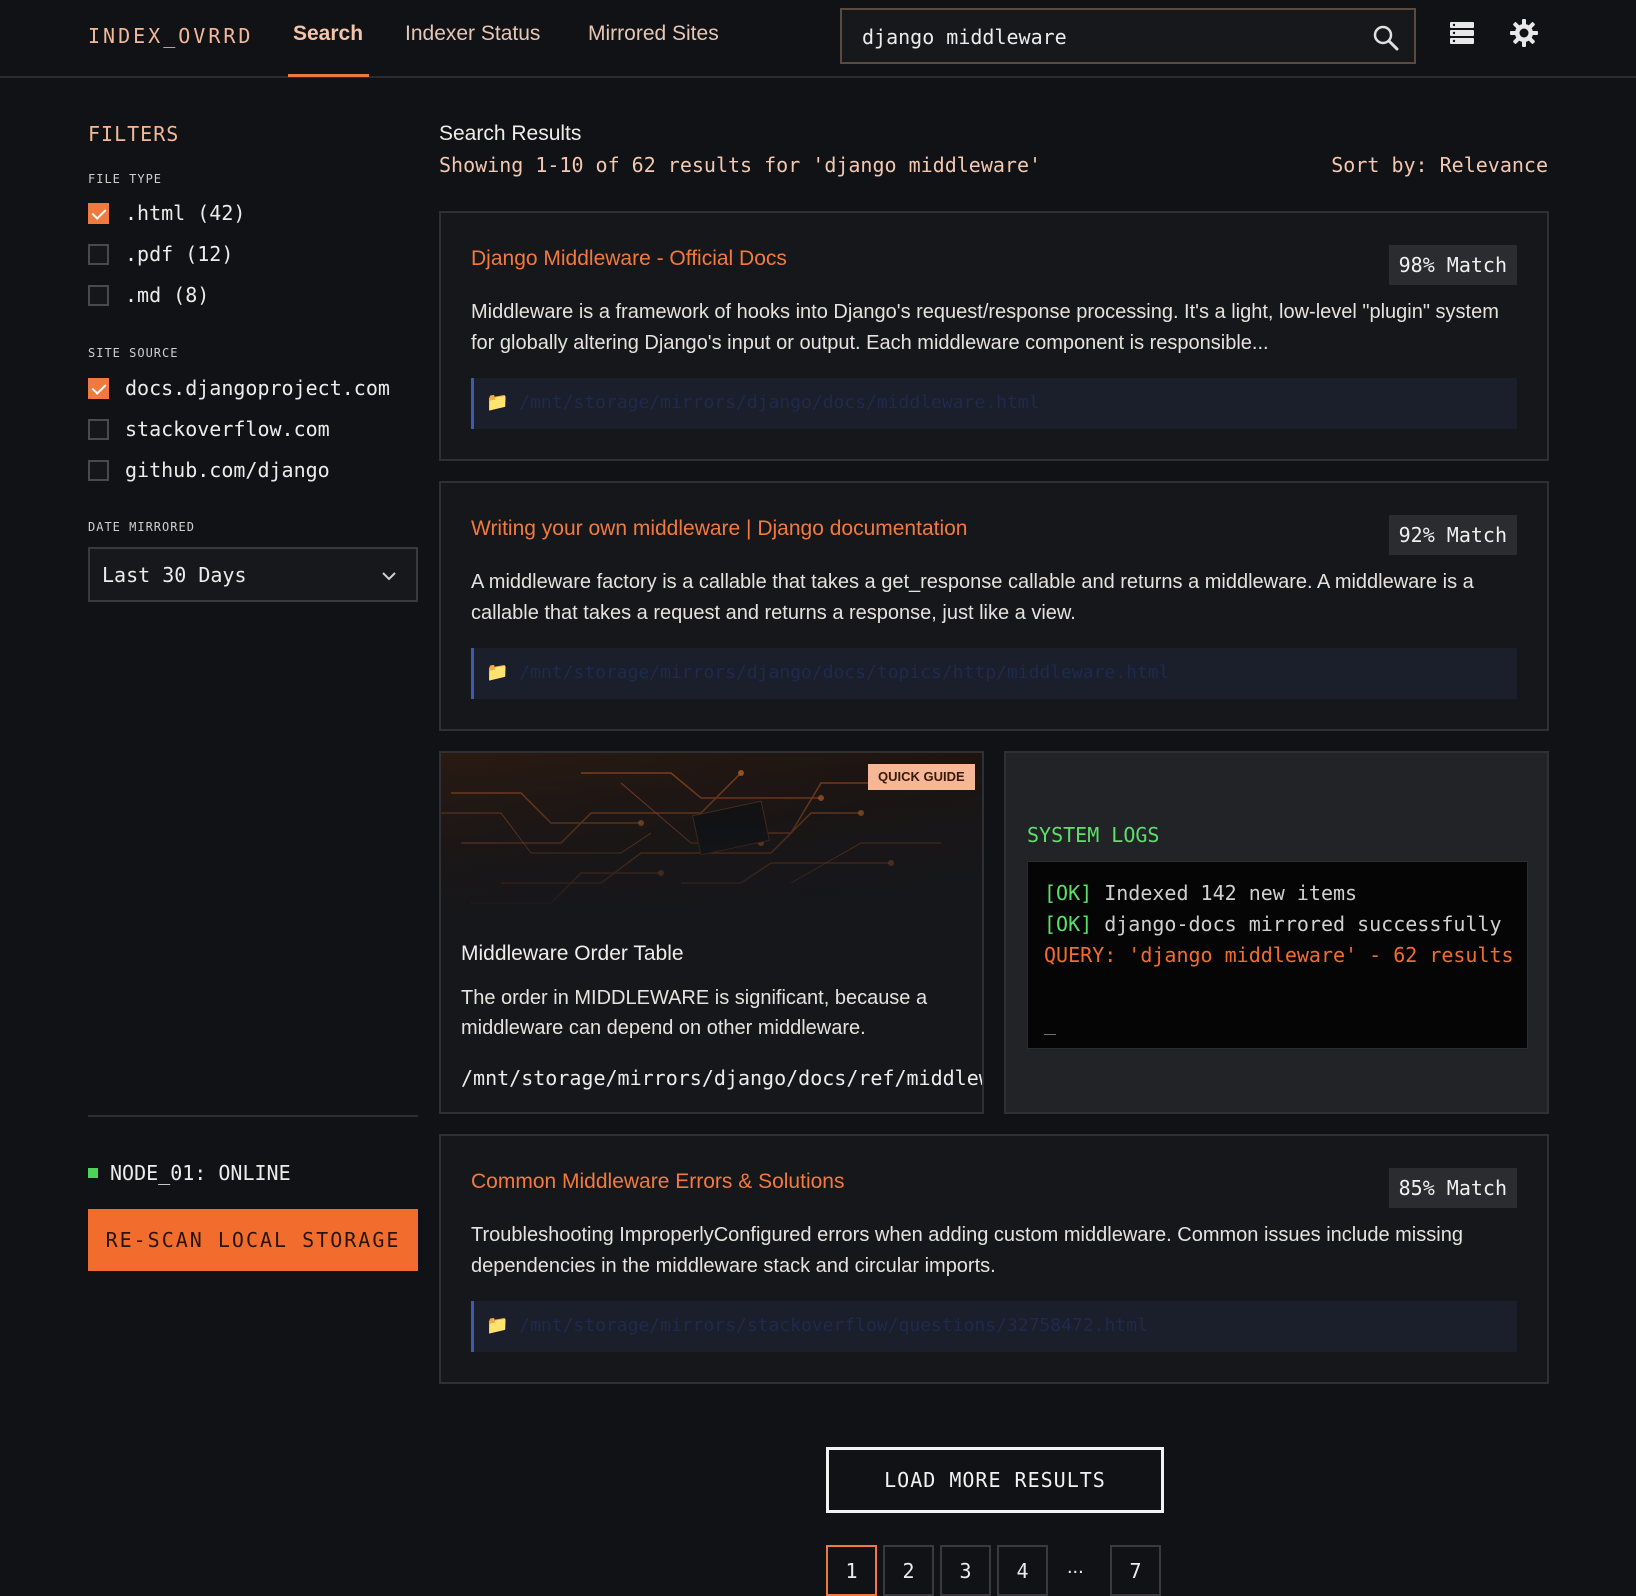  I want to click on results-title: Search Results, so click(510, 133).